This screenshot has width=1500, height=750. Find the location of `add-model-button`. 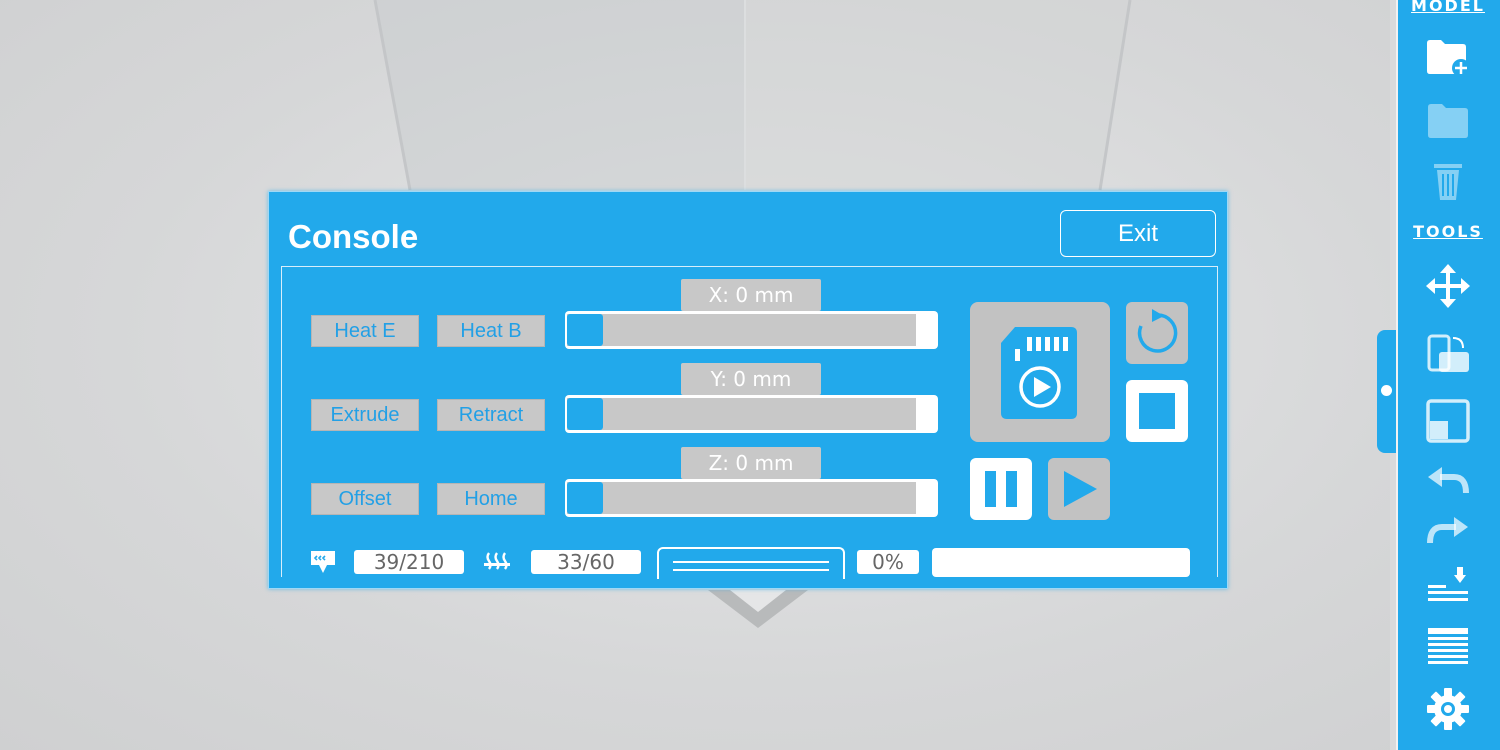

add-model-button is located at coordinates (1448, 58).